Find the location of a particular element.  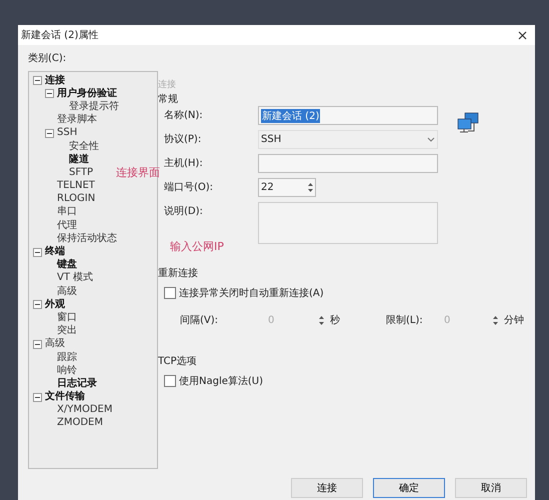

tree-item: TELNET is located at coordinates (76, 186).